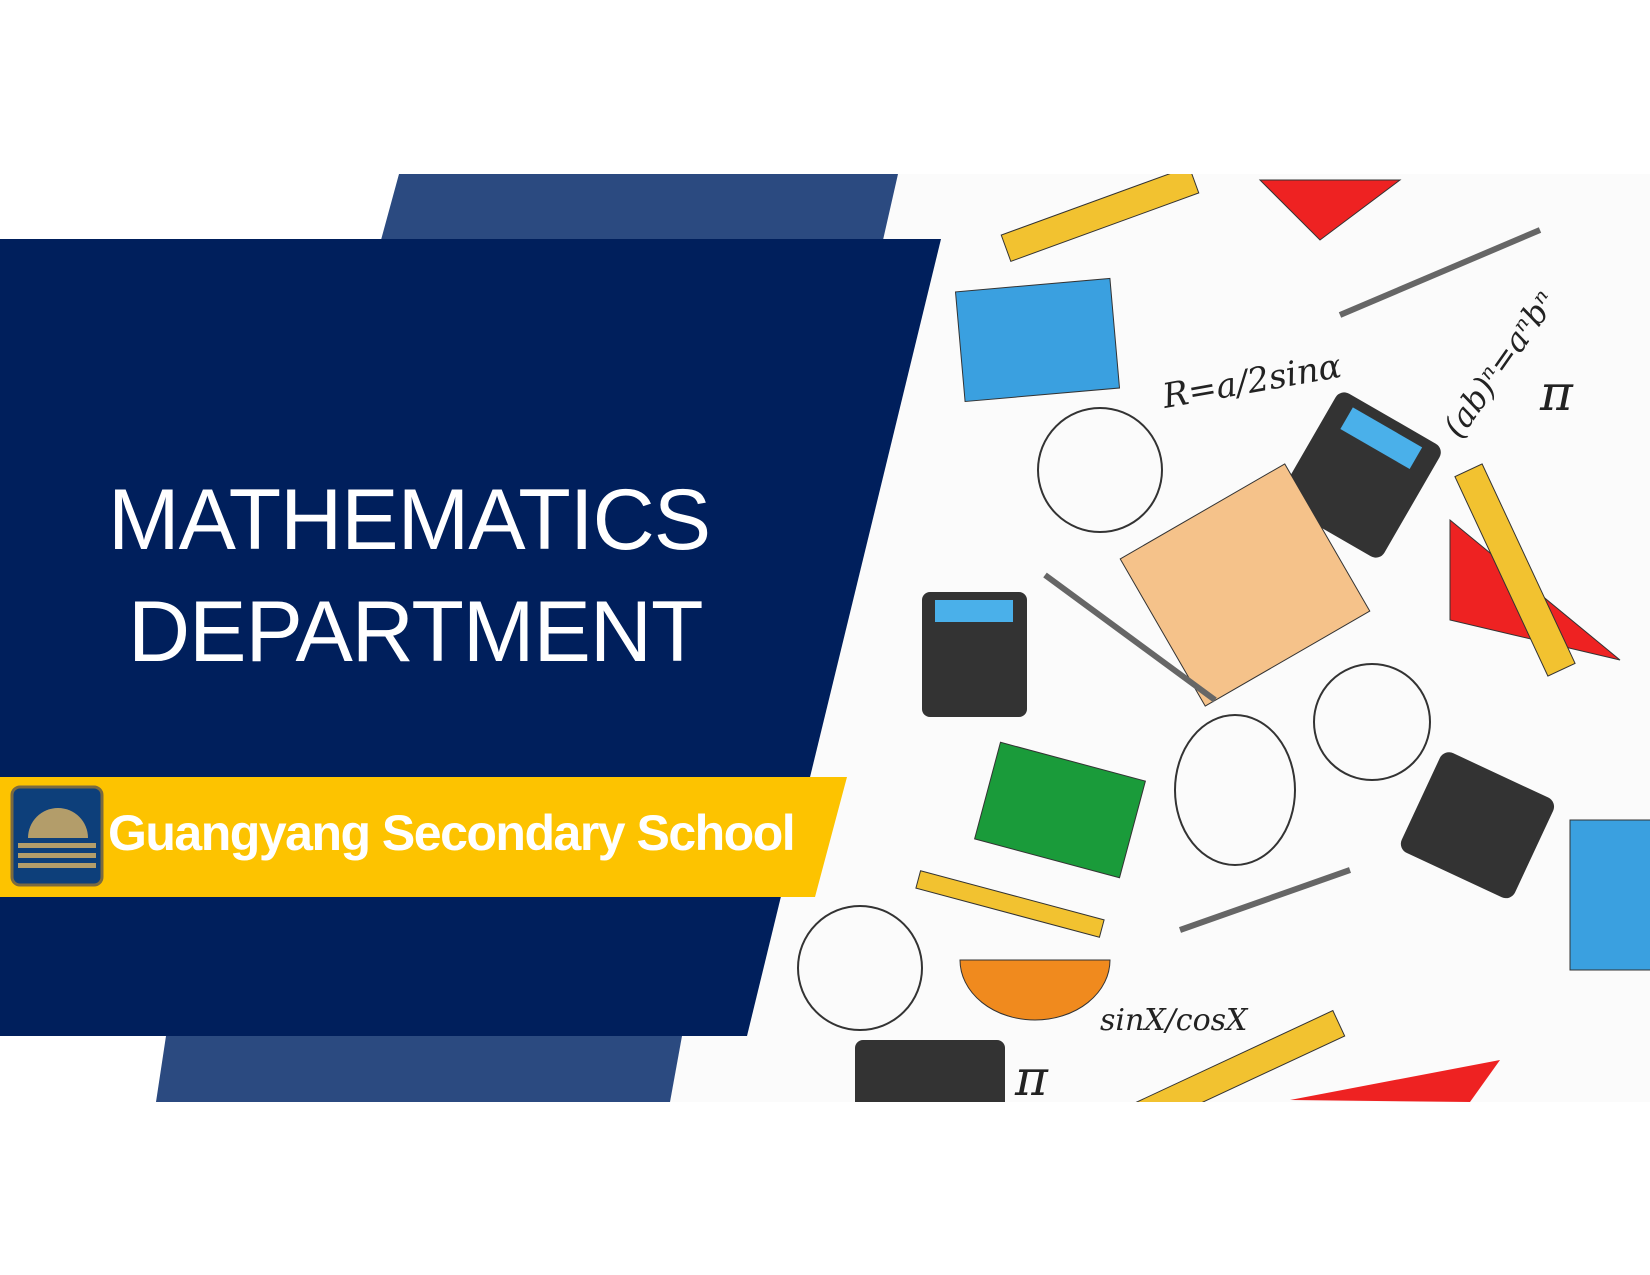 The height and width of the screenshot is (1275, 1650). What do you see at coordinates (1174, 1020) in the screenshot?
I see `formula-text: sinX/cosX` at bounding box center [1174, 1020].